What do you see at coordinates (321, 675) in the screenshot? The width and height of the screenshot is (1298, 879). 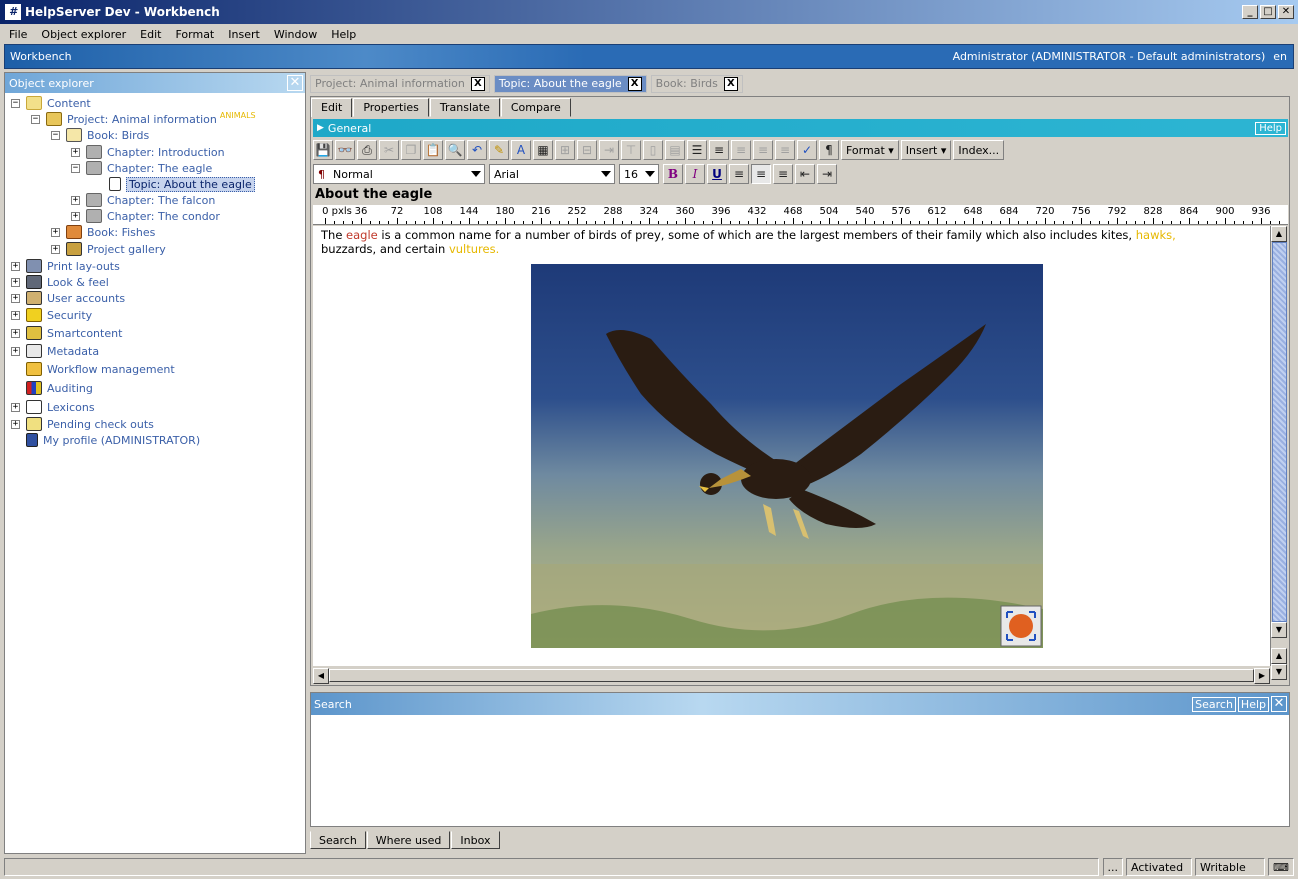 I see `scroll-left-icon: ◀` at bounding box center [321, 675].